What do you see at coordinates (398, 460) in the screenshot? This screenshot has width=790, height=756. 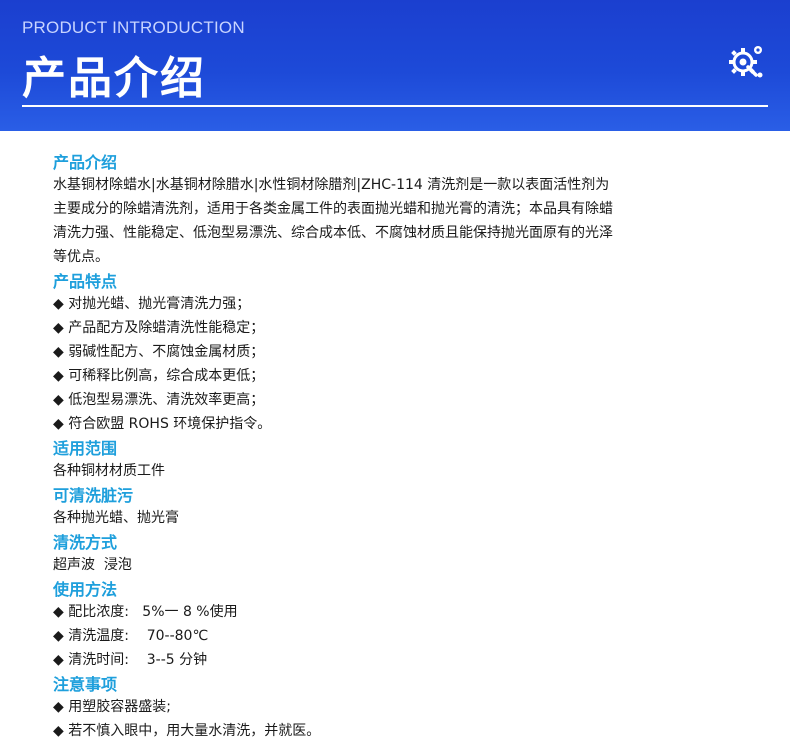 I see `section-scope: 适用范围 各种铜材材质工件` at bounding box center [398, 460].